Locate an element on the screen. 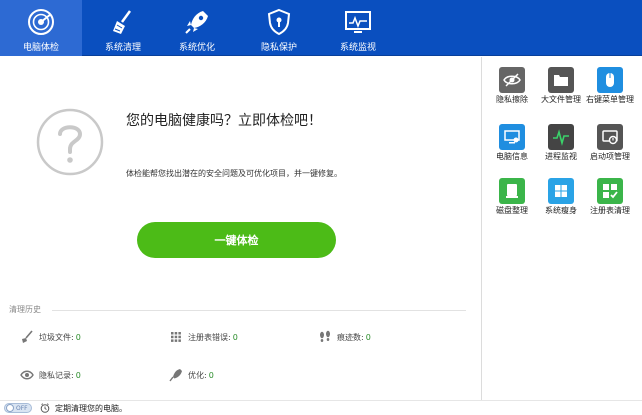 This screenshot has height=415, width=642. tool-label: 进程监视 is located at coordinates (561, 156).